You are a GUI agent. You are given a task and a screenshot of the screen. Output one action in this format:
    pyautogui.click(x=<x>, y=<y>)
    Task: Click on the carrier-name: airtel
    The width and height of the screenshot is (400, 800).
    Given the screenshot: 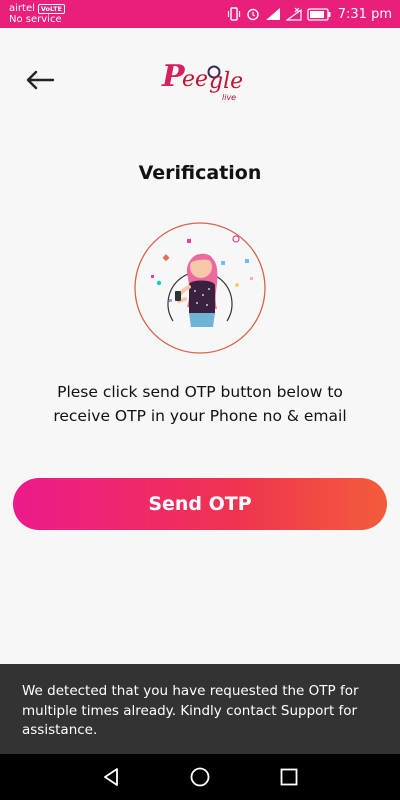 What is the action you would take?
    pyautogui.click(x=22, y=8)
    